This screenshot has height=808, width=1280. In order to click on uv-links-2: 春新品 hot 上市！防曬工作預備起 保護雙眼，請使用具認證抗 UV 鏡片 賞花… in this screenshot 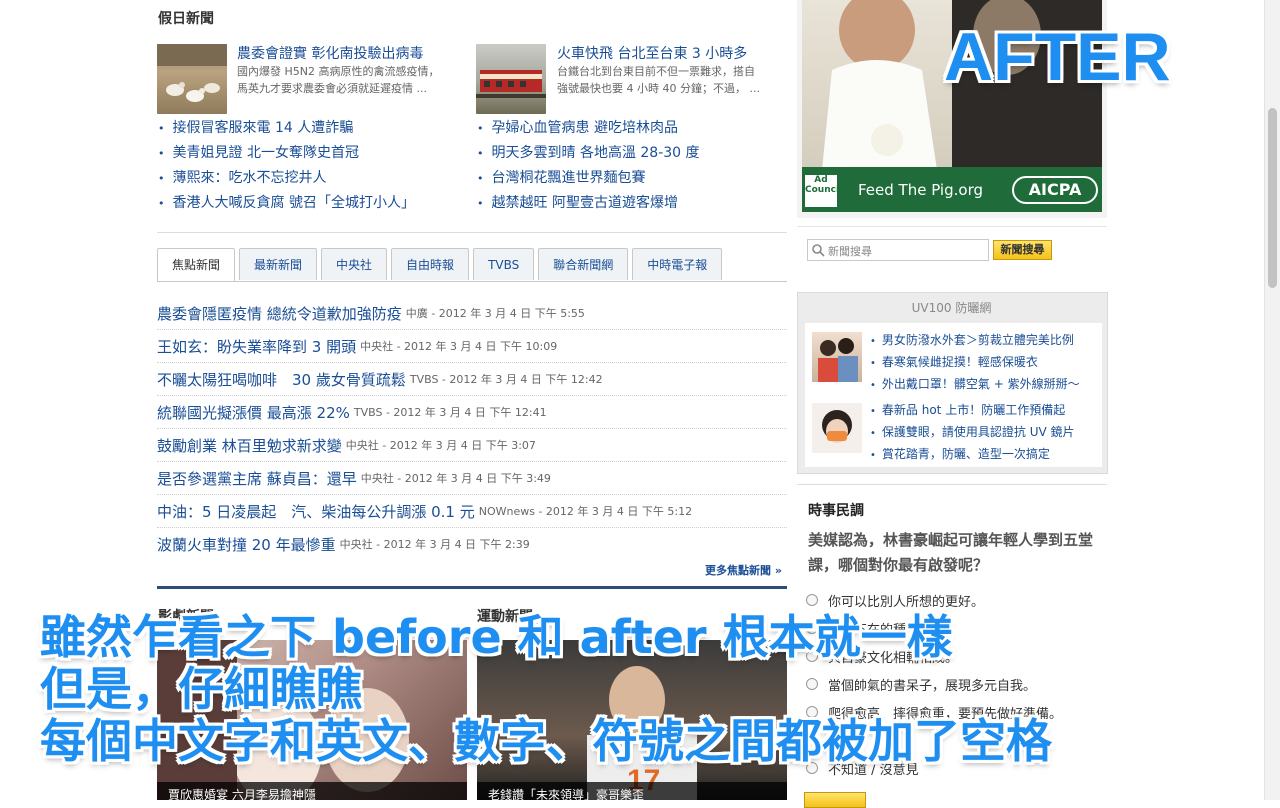, I will do `click(972, 433)`.